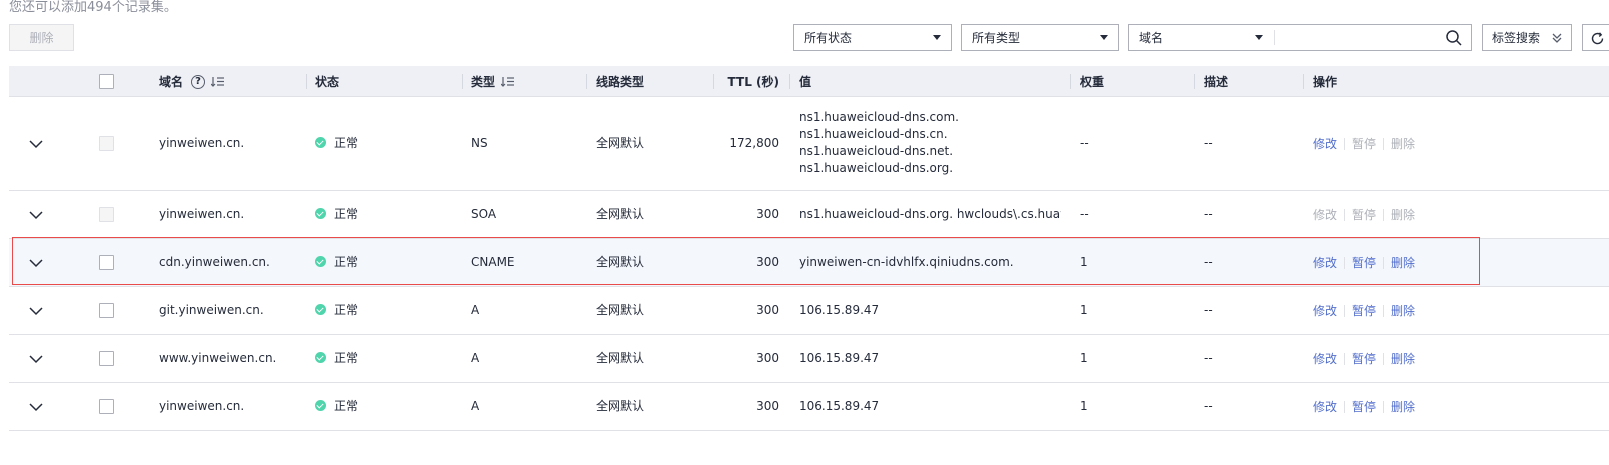 This screenshot has width=1609, height=465. I want to click on refresh-button, so click(1595, 37).